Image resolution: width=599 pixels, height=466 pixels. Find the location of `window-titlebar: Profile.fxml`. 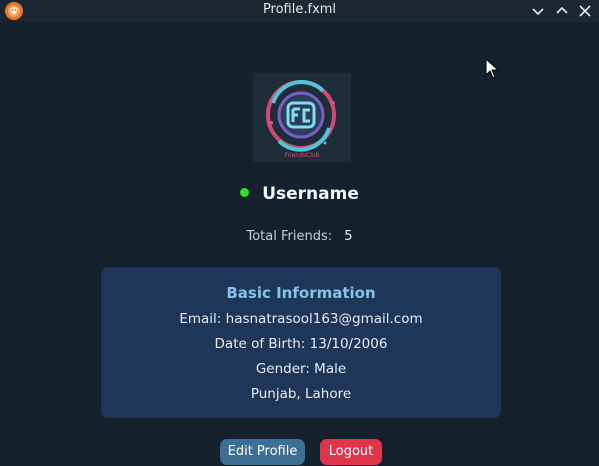

window-titlebar: Profile.fxml is located at coordinates (299, 11).